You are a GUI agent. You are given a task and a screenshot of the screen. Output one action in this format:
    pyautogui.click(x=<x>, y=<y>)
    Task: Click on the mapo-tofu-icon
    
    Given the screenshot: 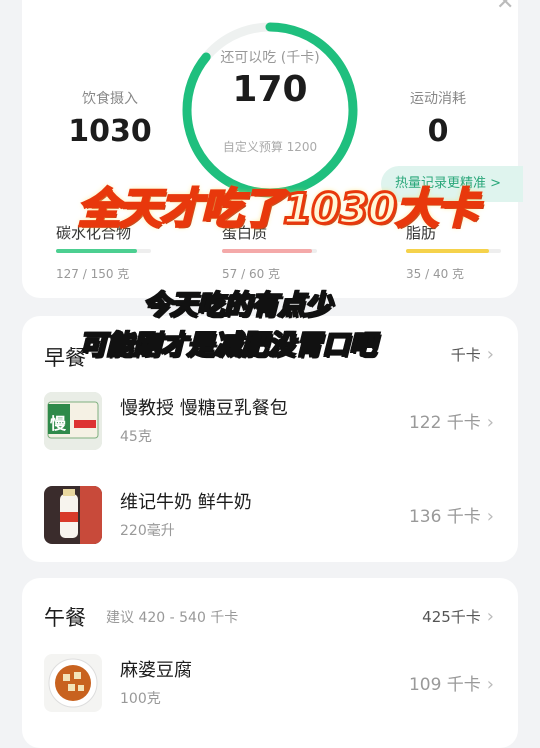 What is the action you would take?
    pyautogui.click(x=73, y=683)
    